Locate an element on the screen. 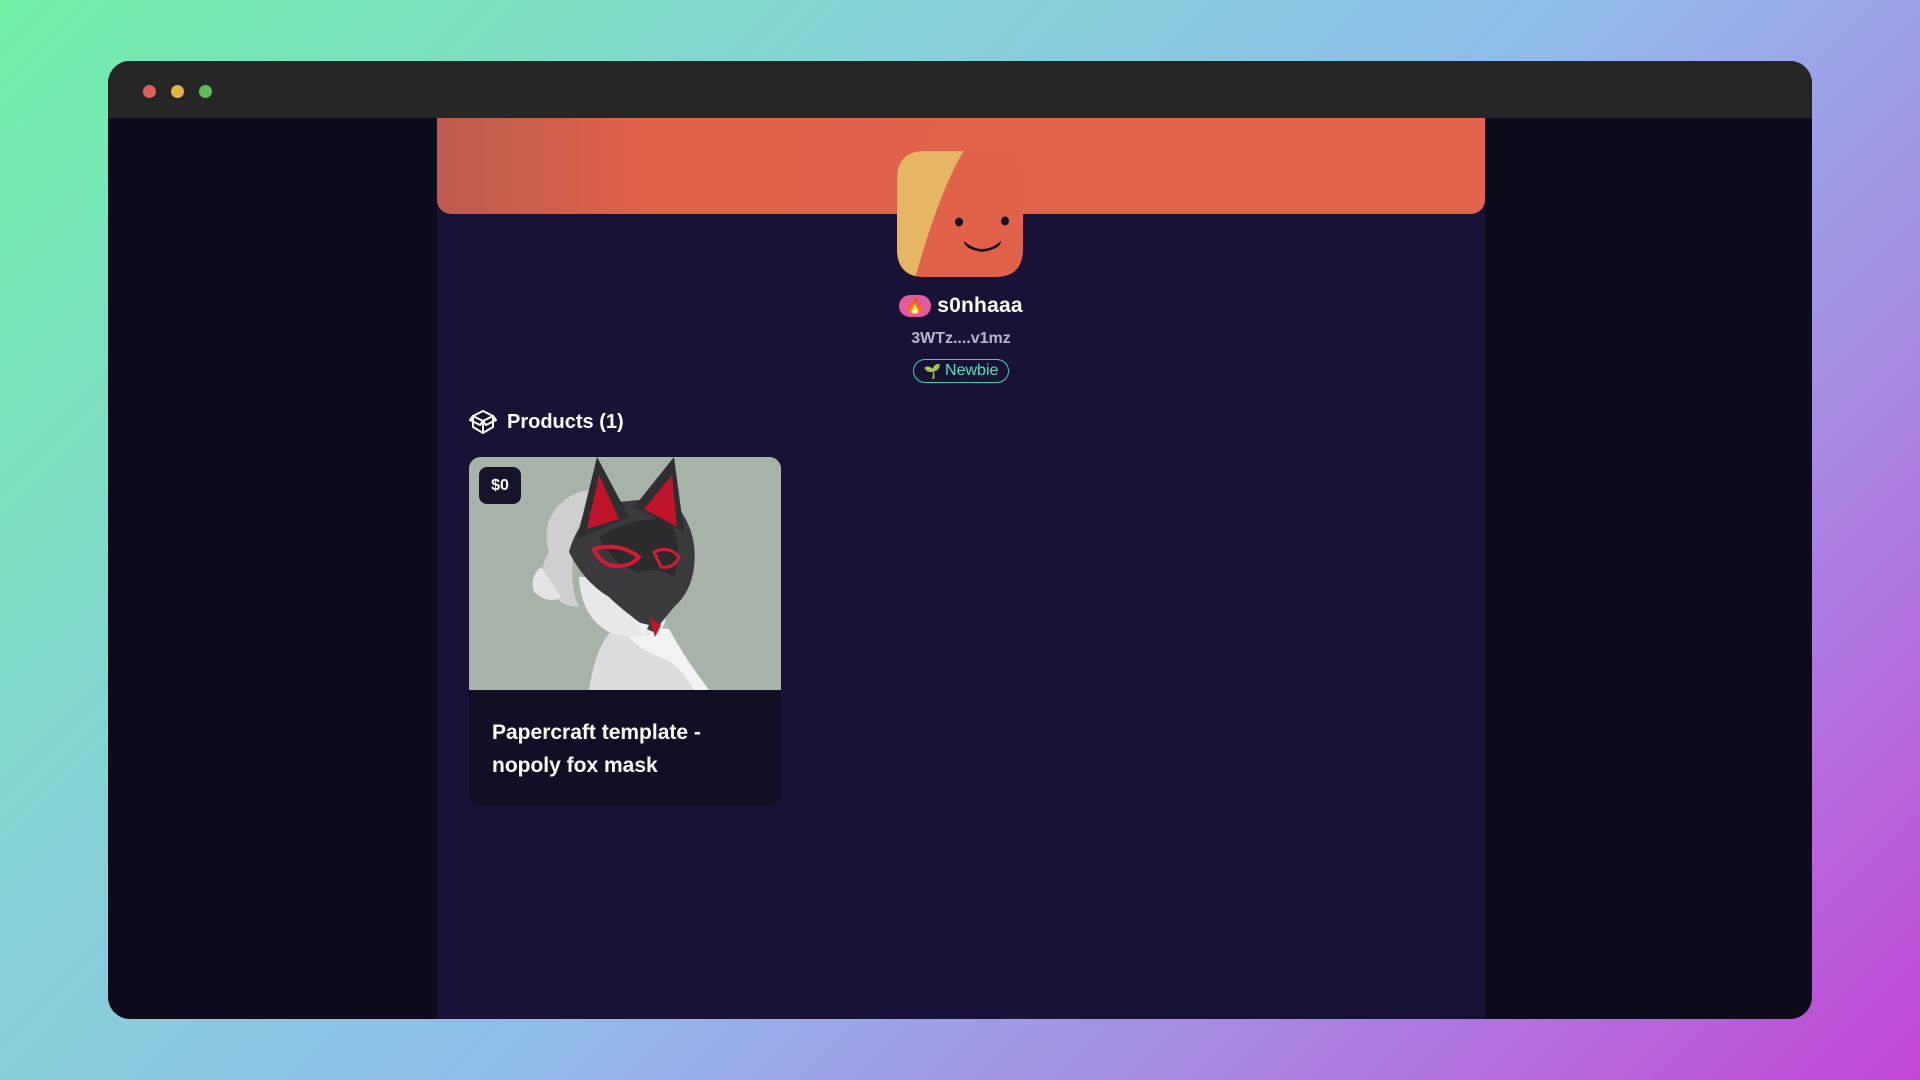 Image resolution: width=1920 pixels, height=1080 pixels. product-title: Papercraft template - nopoly fox mask is located at coordinates (627, 749).